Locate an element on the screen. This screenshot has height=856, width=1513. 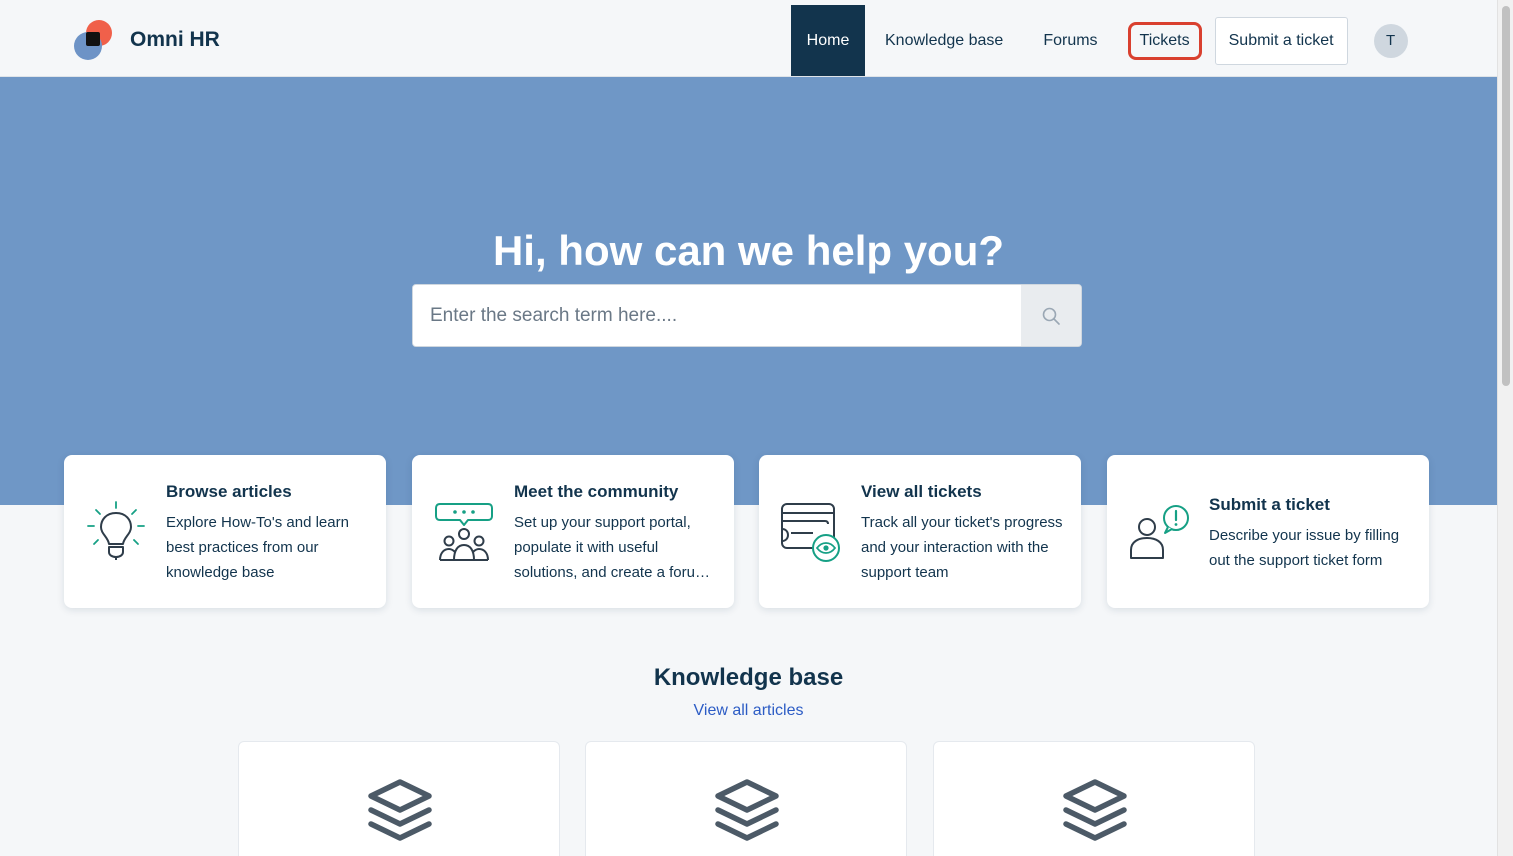
page-scrollbar is located at coordinates (1505, 428).